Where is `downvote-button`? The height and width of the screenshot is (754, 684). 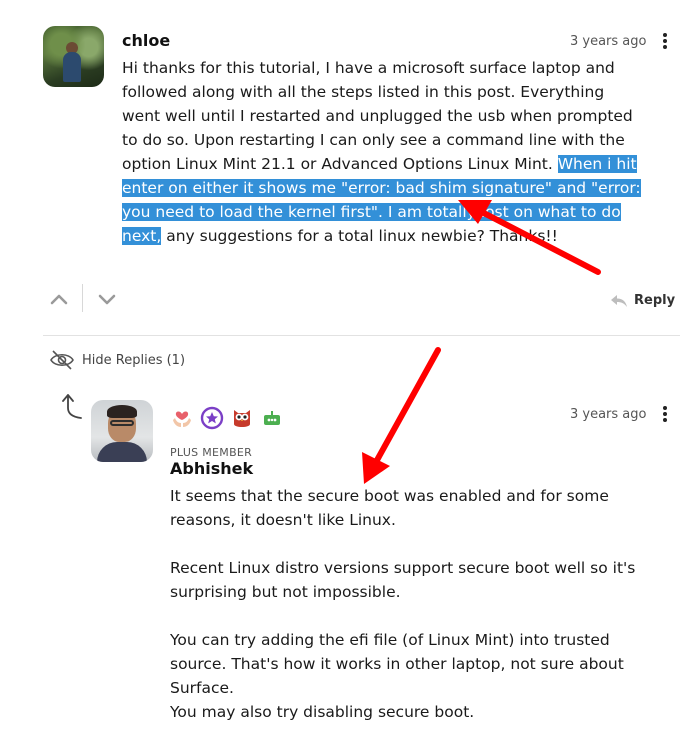
downvote-button is located at coordinates (107, 299).